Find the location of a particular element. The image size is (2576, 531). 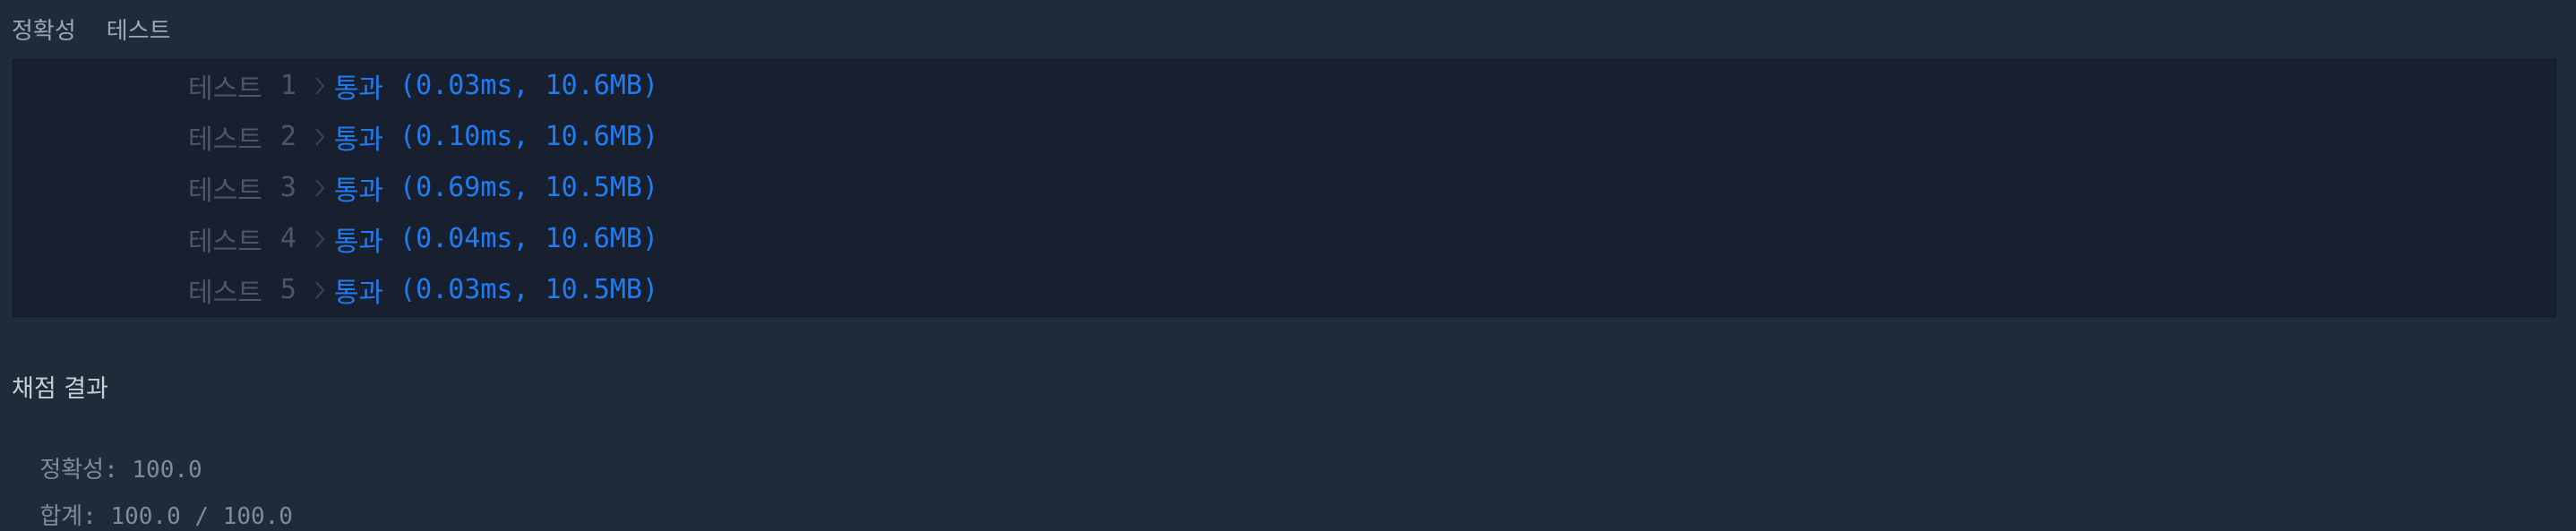

accuracy-heading: 정확성 is located at coordinates (44, 31).